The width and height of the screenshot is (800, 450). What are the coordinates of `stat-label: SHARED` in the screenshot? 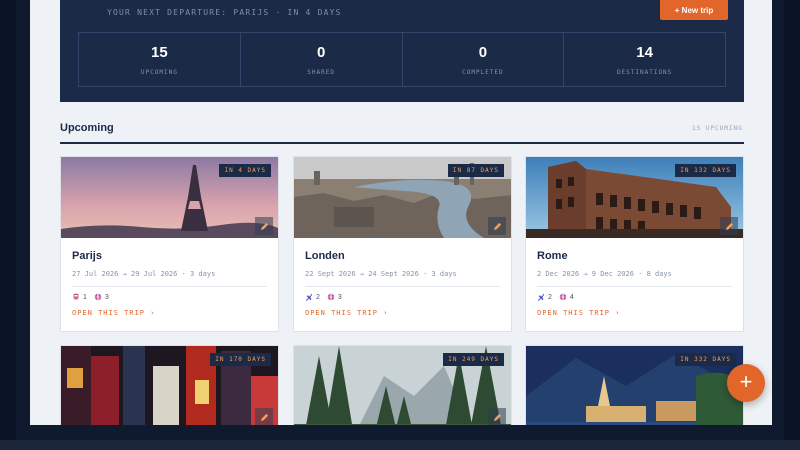 It's located at (321, 72).